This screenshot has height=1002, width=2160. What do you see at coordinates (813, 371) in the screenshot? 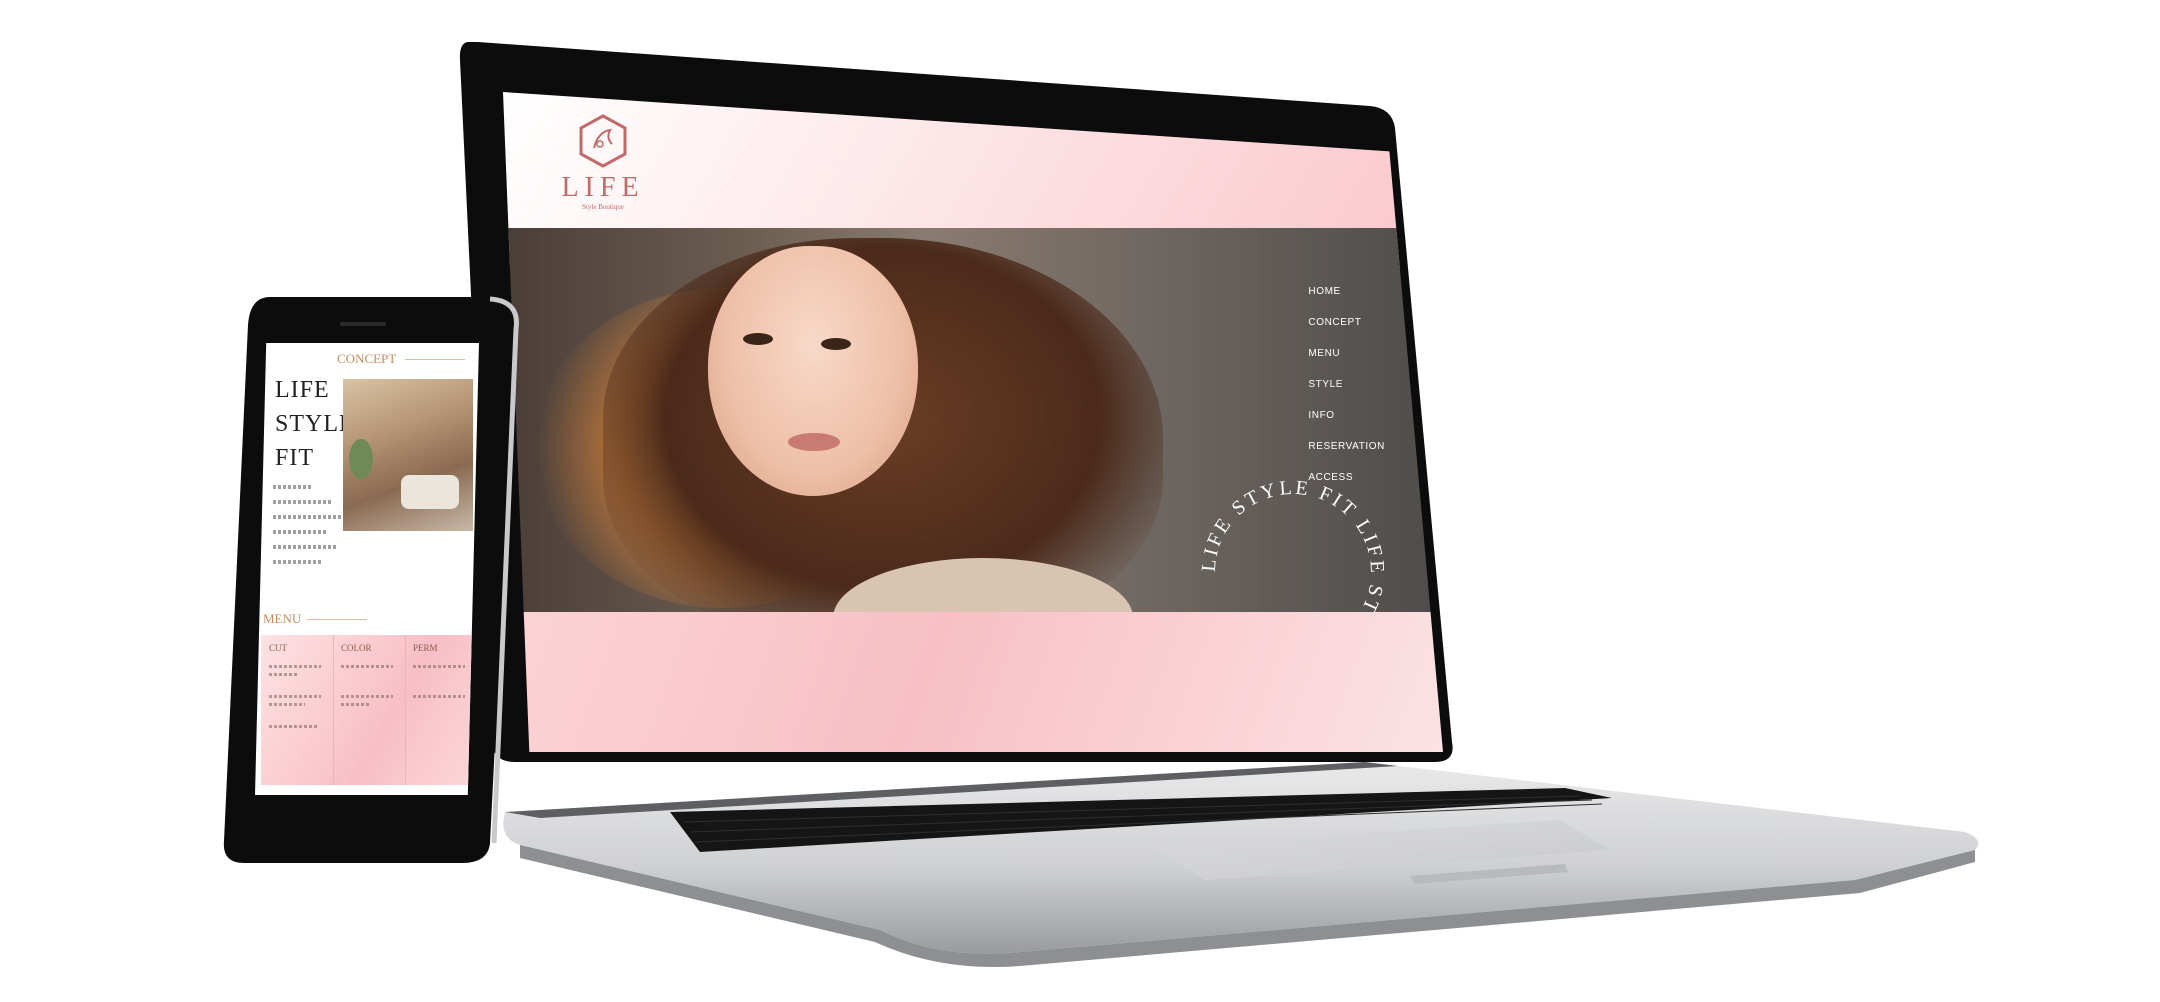
I see `face-shape` at bounding box center [813, 371].